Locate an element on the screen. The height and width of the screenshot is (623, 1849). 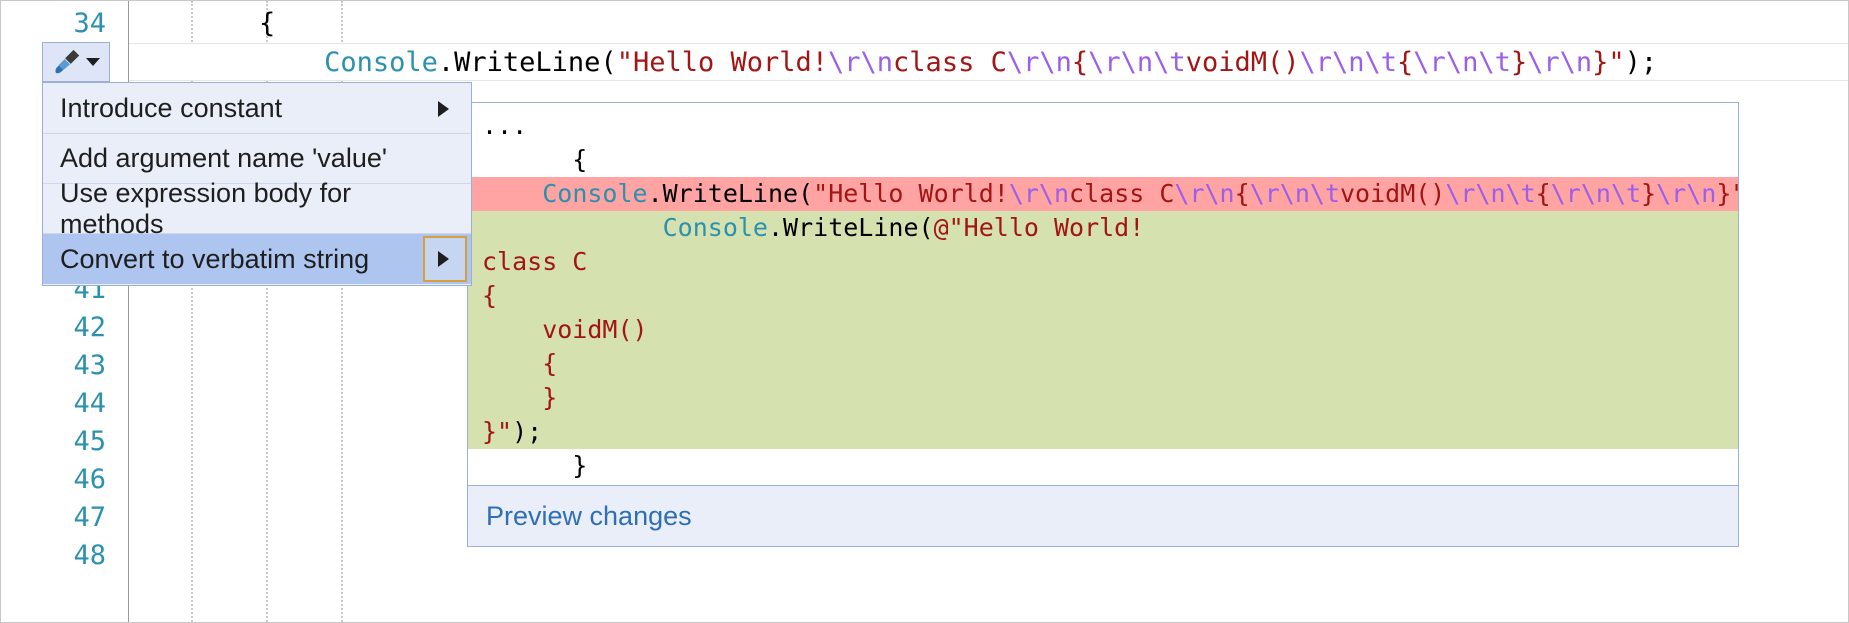
diff-added-line: Console.WriteLine(@"Hello World! is located at coordinates (1103, 228).